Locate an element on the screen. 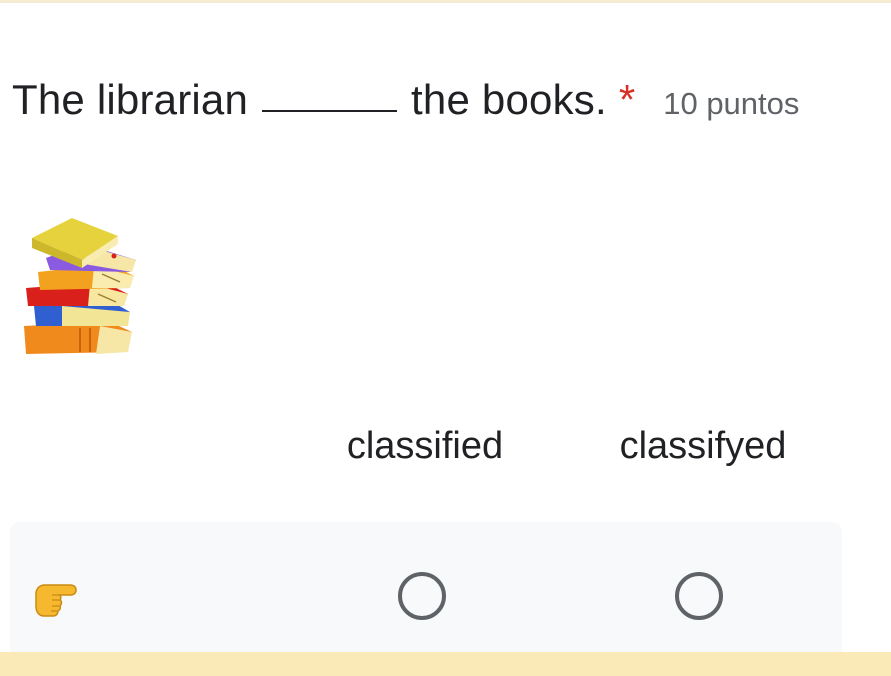  bottom-band is located at coordinates (445, 664).